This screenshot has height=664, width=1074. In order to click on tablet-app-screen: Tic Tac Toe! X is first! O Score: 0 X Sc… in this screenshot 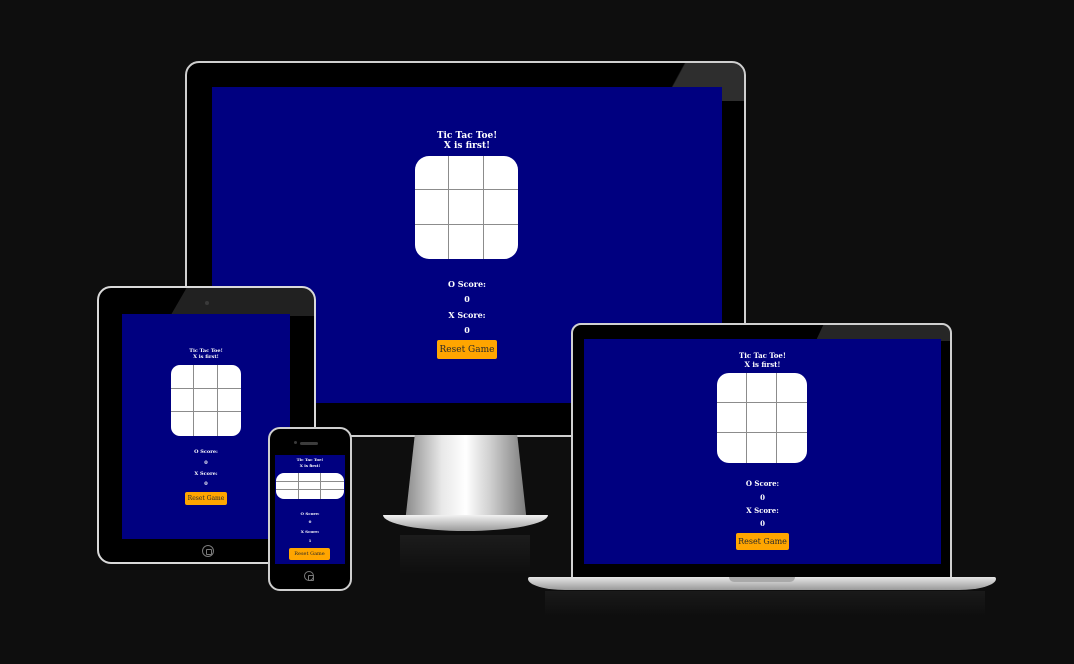, I will do `click(206, 426)`.